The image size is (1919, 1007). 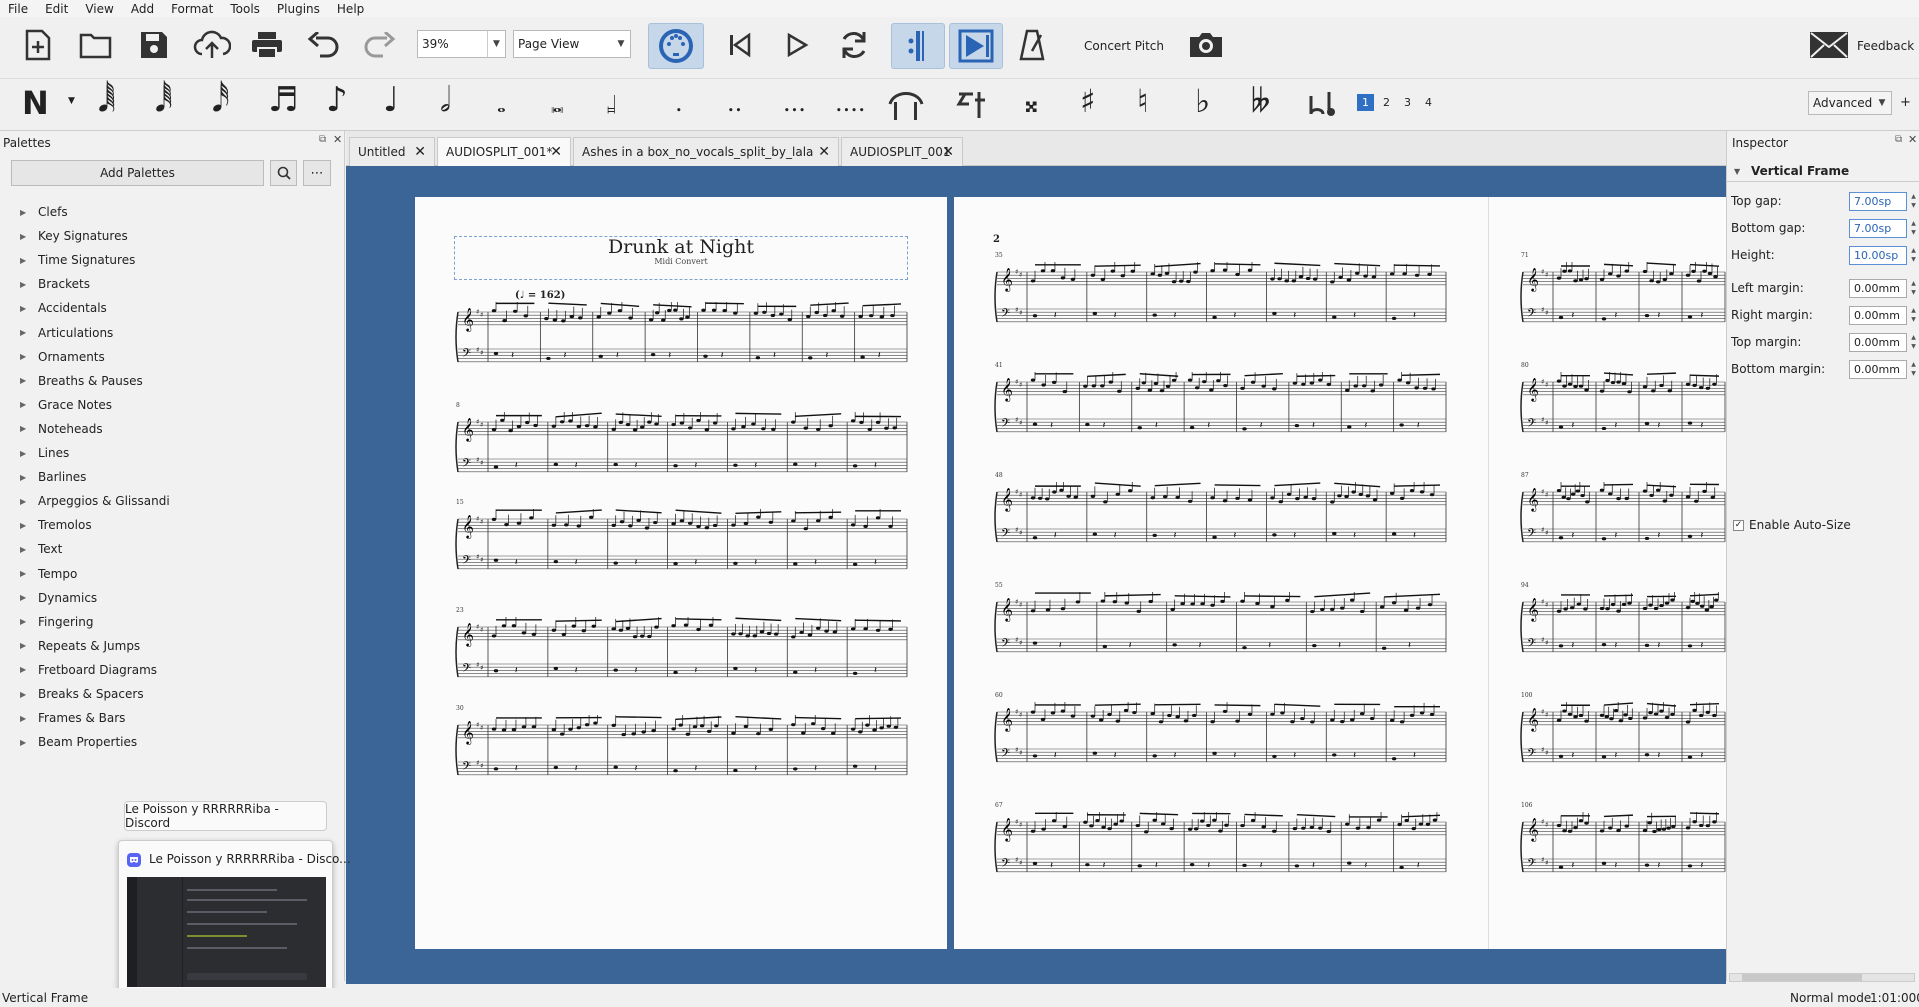 I want to click on score-title: Drunk at Night, so click(x=681, y=247).